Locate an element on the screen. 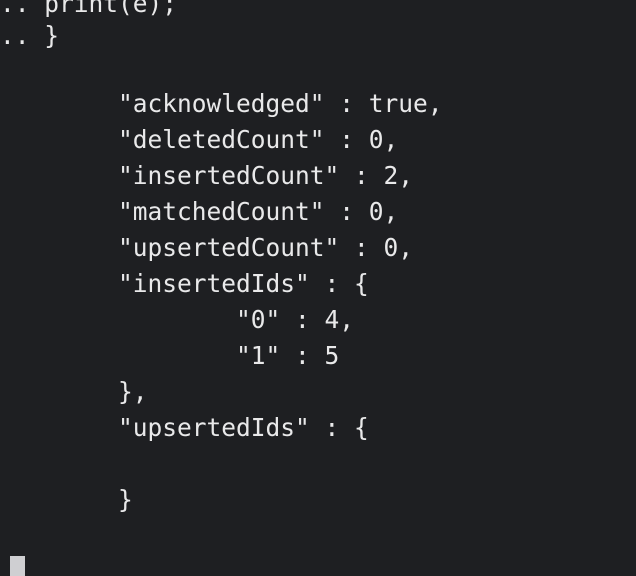 This screenshot has width=636, height=576. terminal-line: "upsertedIds" : { is located at coordinates (184, 427).